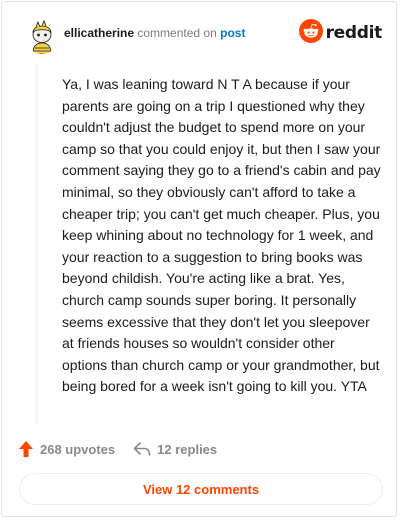  I want to click on reply-arrow-icon, so click(142, 449).